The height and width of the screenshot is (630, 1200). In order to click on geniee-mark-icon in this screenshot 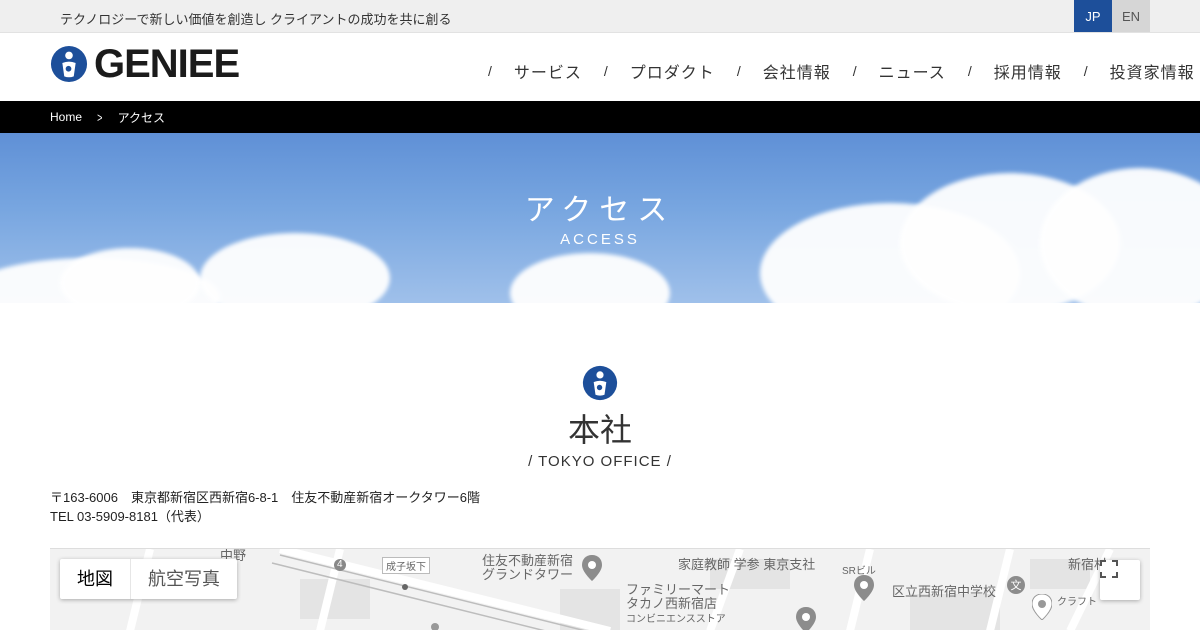, I will do `click(600, 383)`.